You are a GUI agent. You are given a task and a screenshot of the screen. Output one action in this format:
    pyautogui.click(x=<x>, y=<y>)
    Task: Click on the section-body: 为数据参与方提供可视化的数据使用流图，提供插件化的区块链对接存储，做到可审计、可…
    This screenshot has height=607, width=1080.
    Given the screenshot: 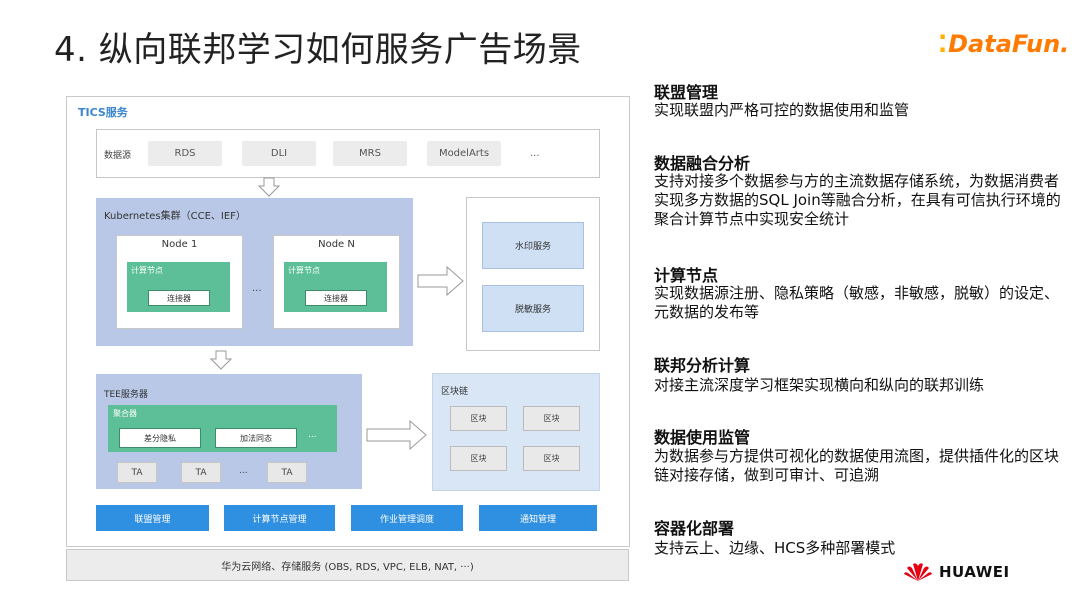 What is the action you would take?
    pyautogui.click(x=857, y=465)
    